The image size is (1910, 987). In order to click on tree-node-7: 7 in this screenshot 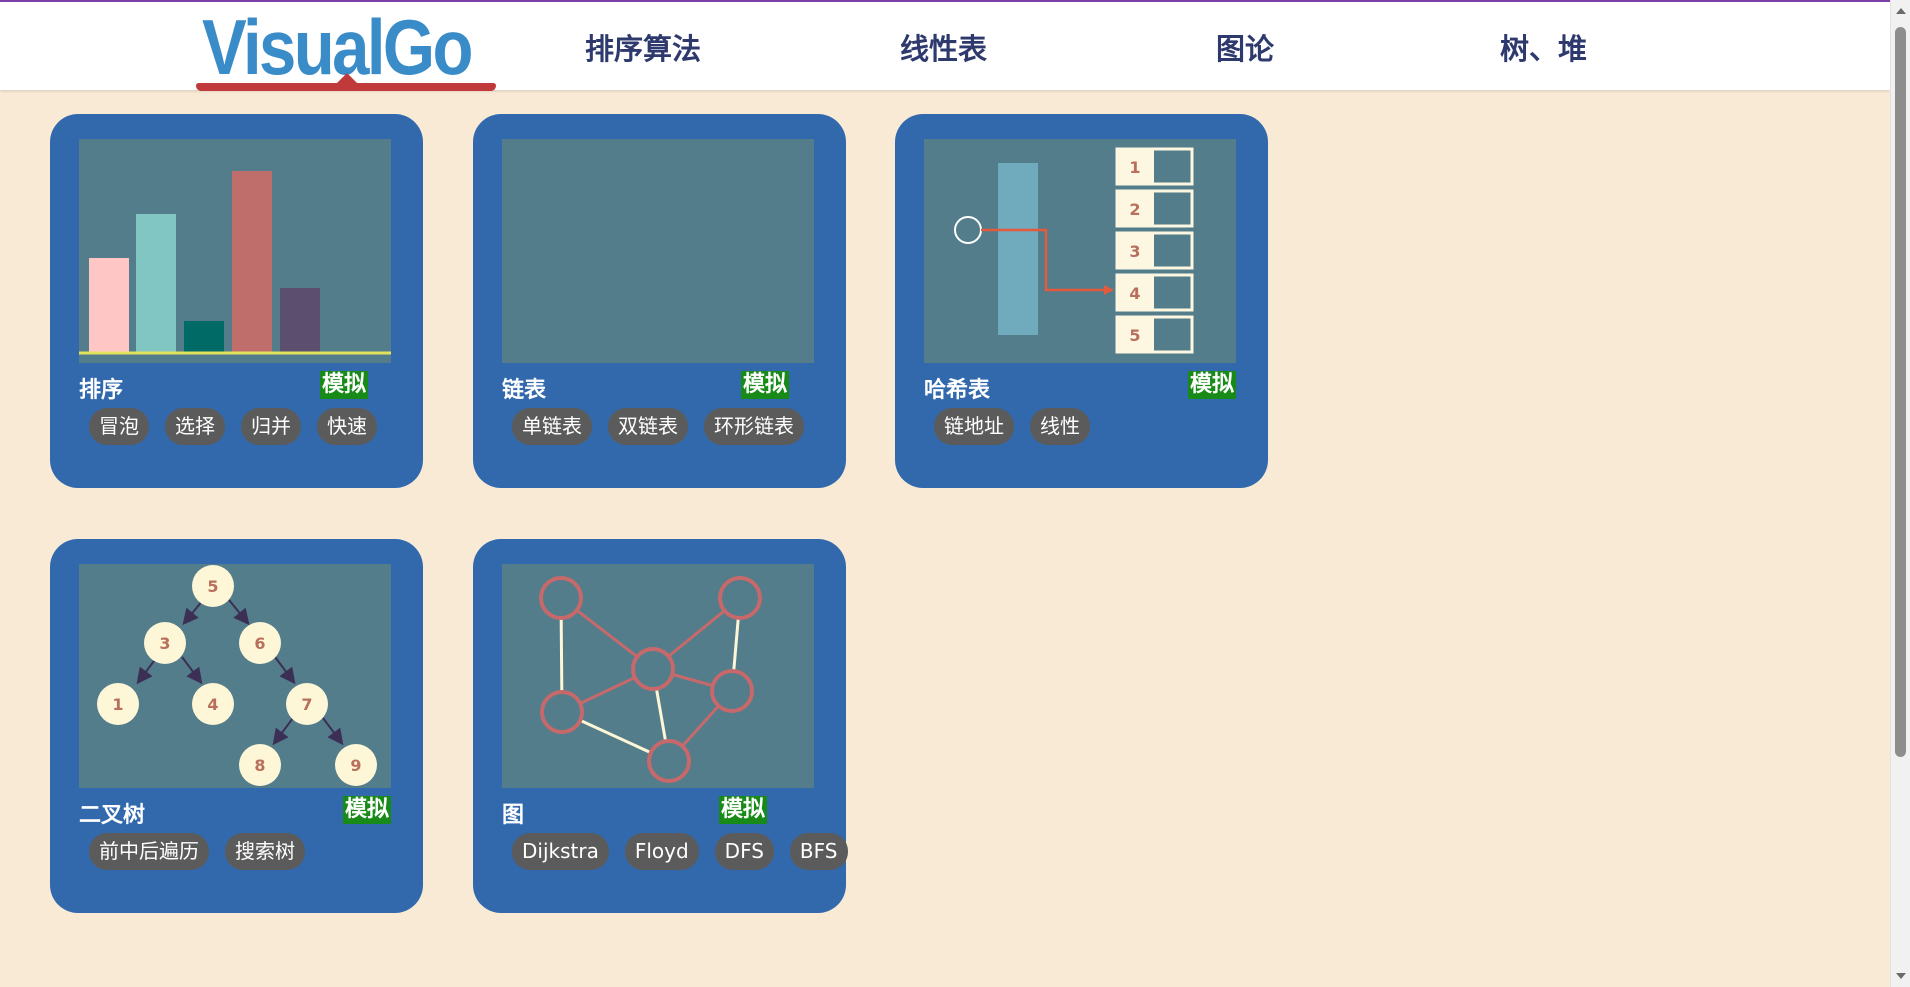, I will do `click(307, 704)`.